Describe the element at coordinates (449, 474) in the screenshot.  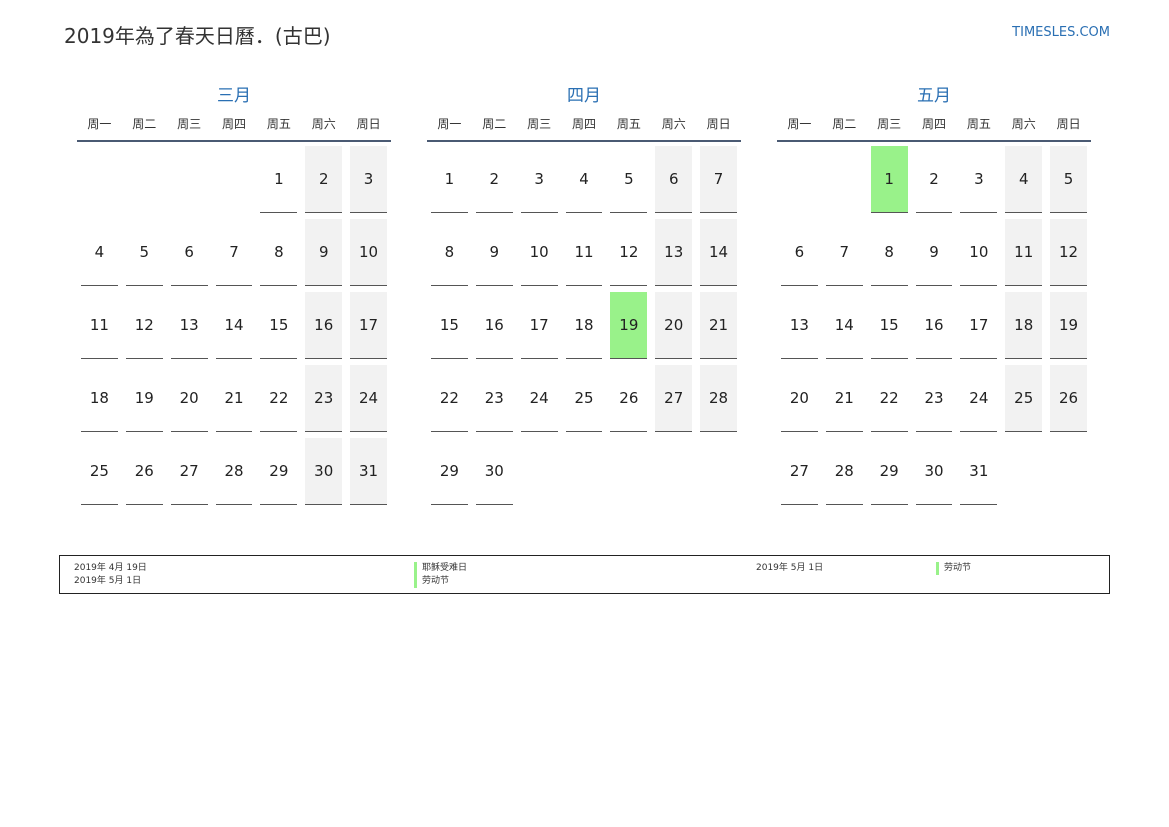
I see `day-cell: 29` at that location.